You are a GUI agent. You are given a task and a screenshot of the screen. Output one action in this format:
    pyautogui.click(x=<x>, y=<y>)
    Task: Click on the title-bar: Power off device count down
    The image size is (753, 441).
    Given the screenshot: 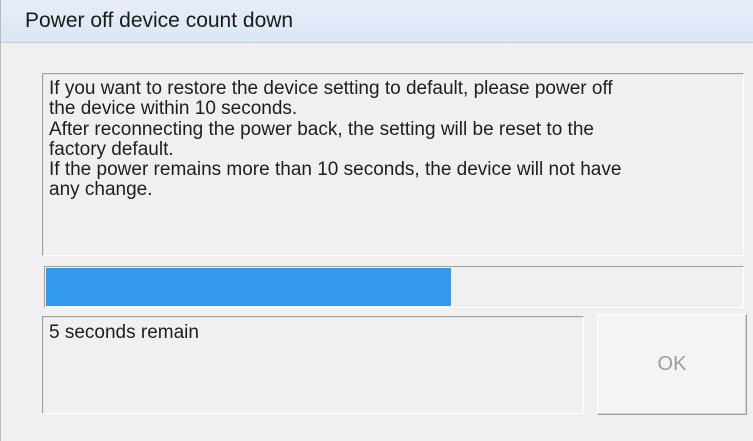 What is the action you would take?
    pyautogui.click(x=377, y=21)
    